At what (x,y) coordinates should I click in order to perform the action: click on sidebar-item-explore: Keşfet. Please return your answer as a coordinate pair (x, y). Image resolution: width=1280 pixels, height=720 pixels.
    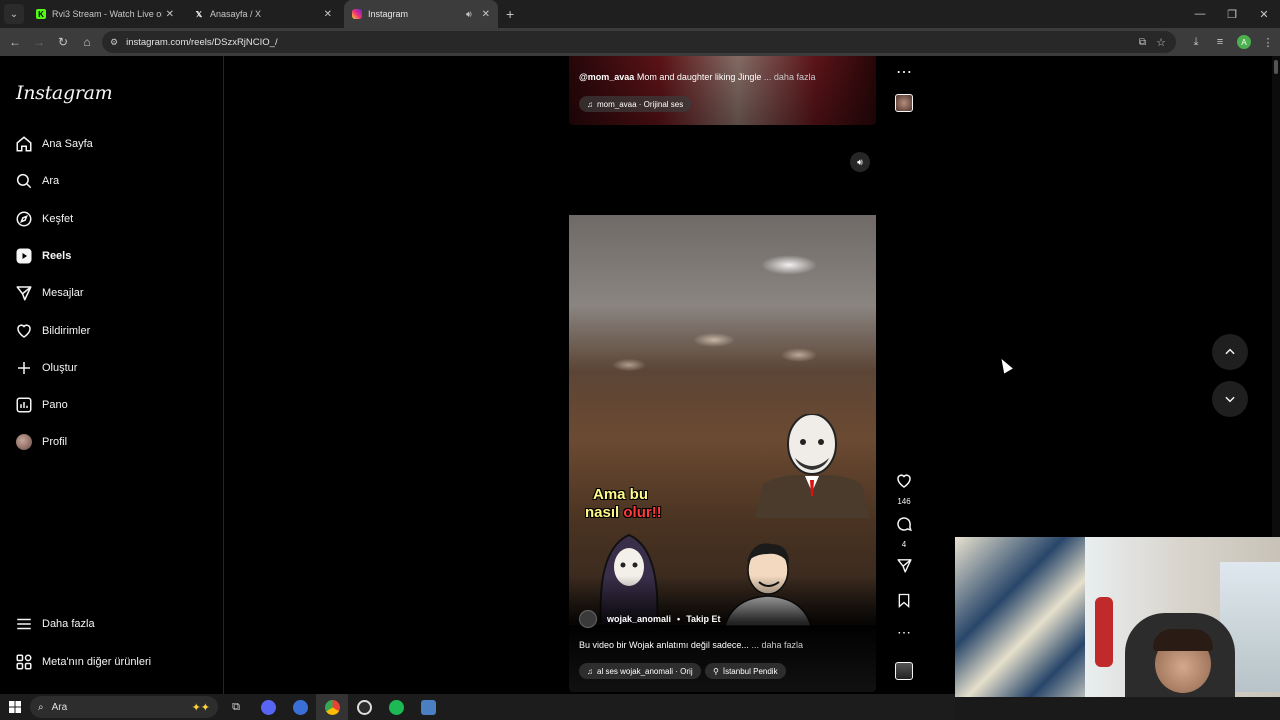
    Looking at the image, I should click on (43, 219).